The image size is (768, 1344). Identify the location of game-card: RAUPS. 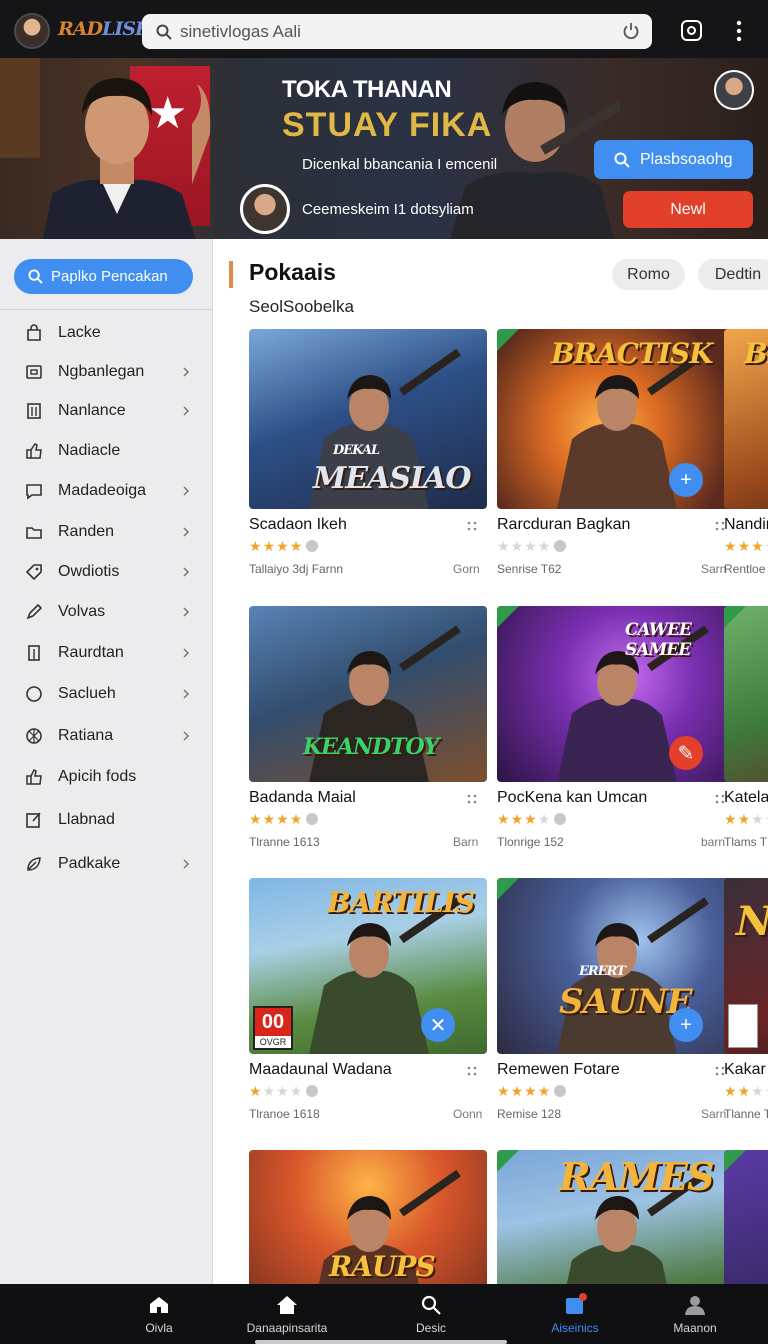
(368, 1217).